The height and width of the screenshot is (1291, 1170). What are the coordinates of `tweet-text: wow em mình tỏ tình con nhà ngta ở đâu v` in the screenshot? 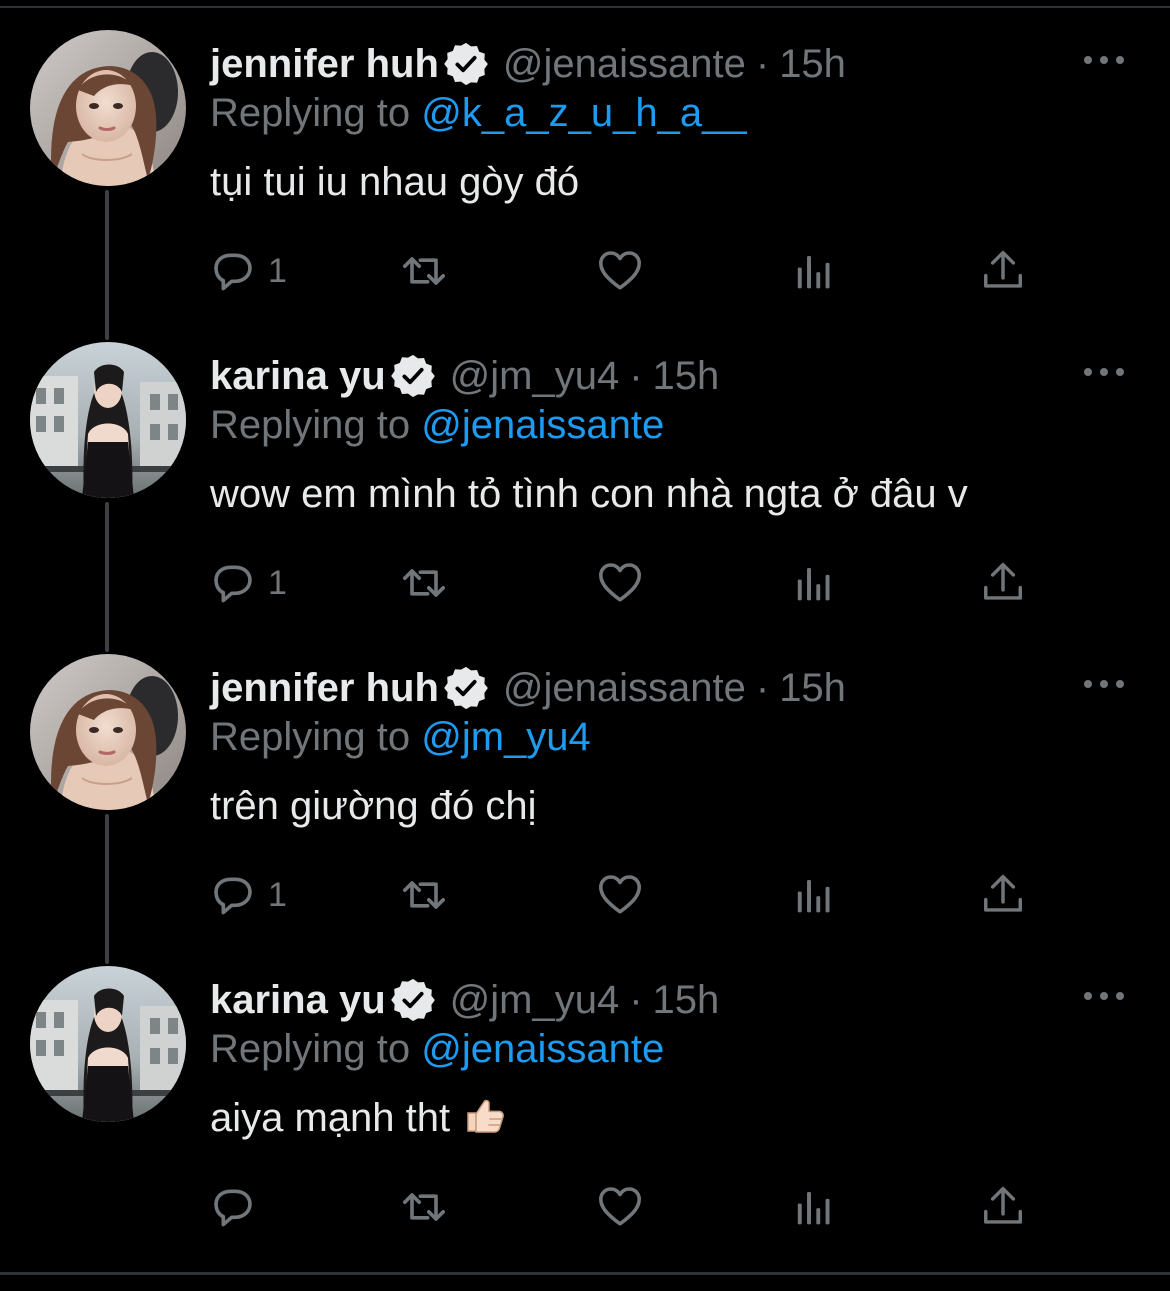 It's located at (589, 494).